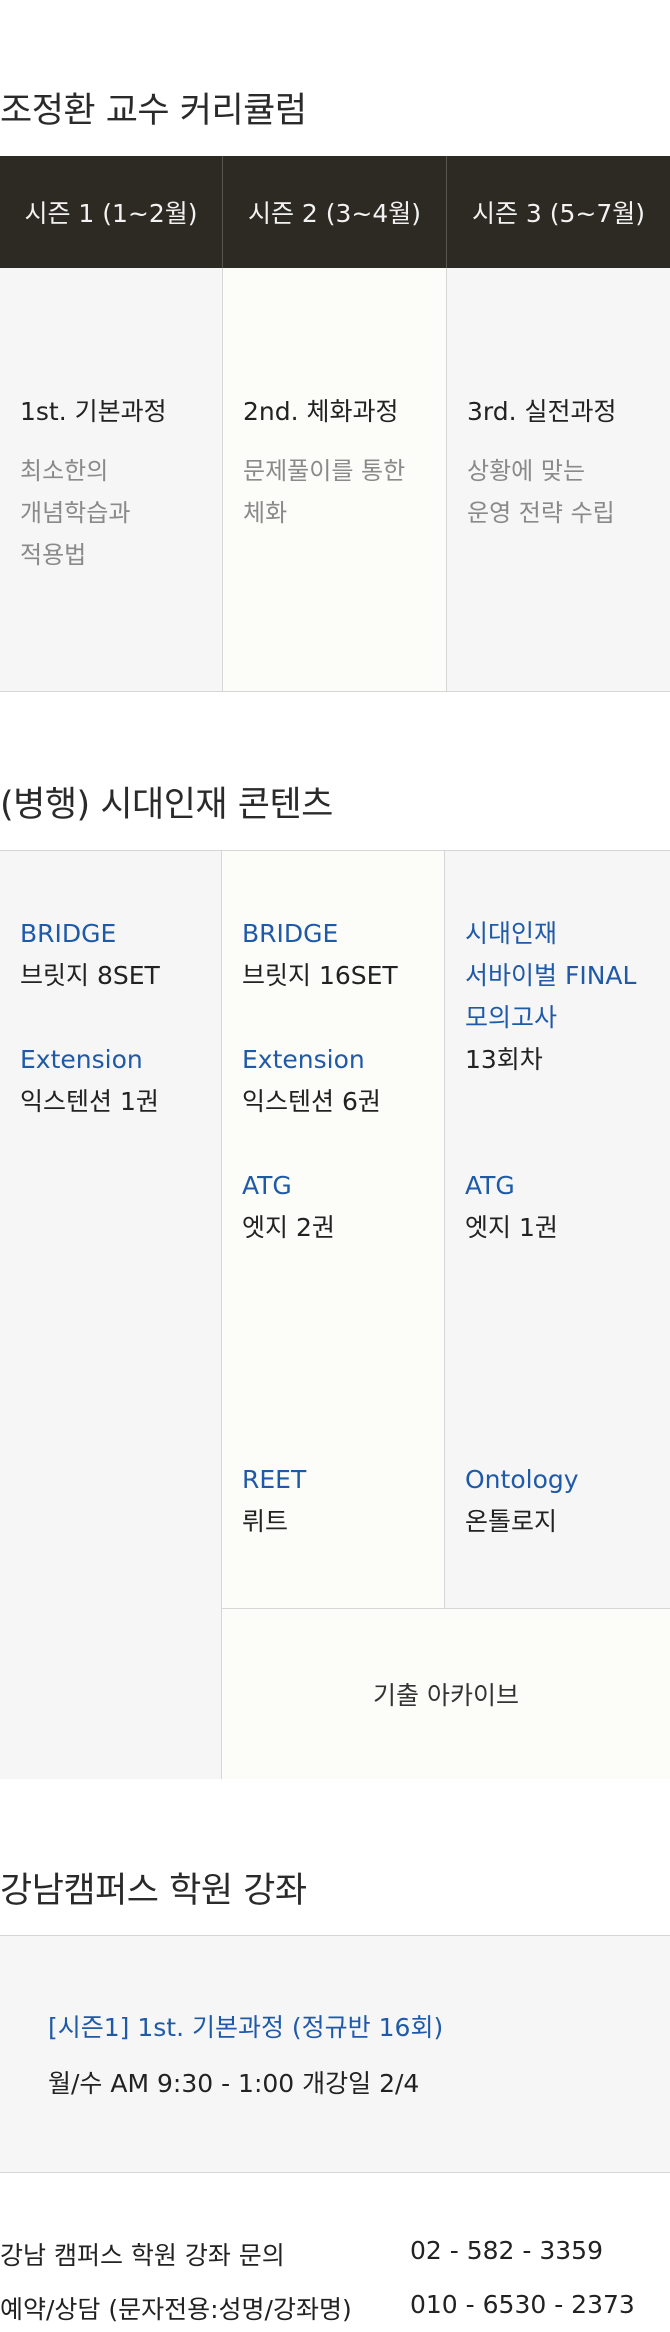 The image size is (670, 2332). I want to click on ontology-name: 온톨로지, so click(511, 1521).